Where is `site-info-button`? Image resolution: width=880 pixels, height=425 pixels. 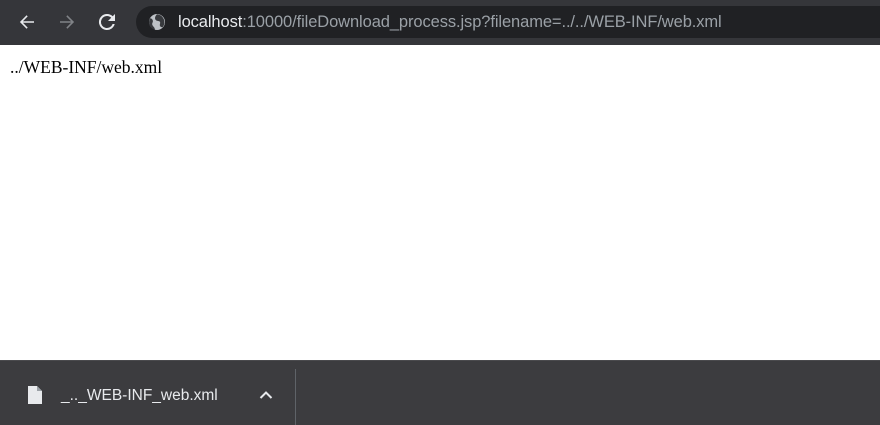
site-info-button is located at coordinates (157, 22).